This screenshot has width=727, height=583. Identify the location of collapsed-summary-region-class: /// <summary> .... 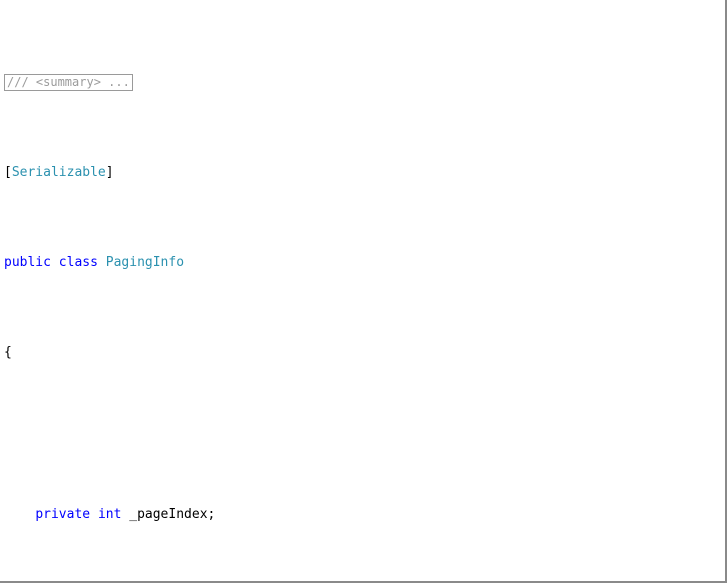
(68, 82).